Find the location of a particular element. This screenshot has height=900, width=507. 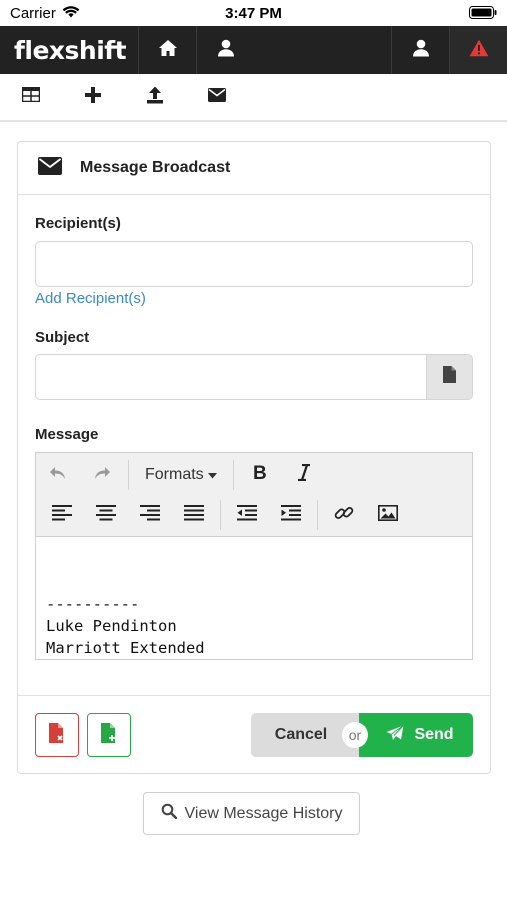

paper-plane-icon is located at coordinates (395, 735).